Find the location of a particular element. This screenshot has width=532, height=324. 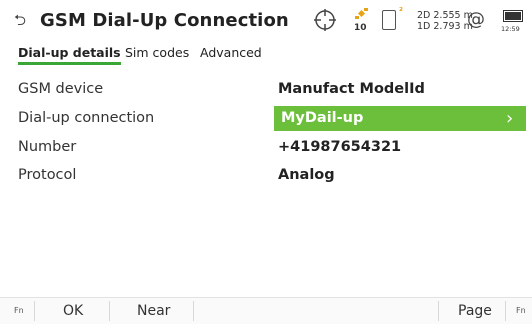

satellite-count: 10 is located at coordinates (360, 28).